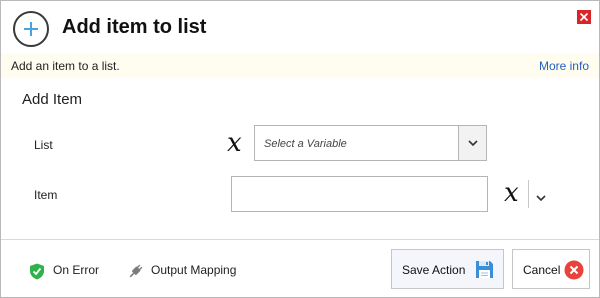 The image size is (600, 298). What do you see at coordinates (46, 195) in the screenshot?
I see `item-label: Item` at bounding box center [46, 195].